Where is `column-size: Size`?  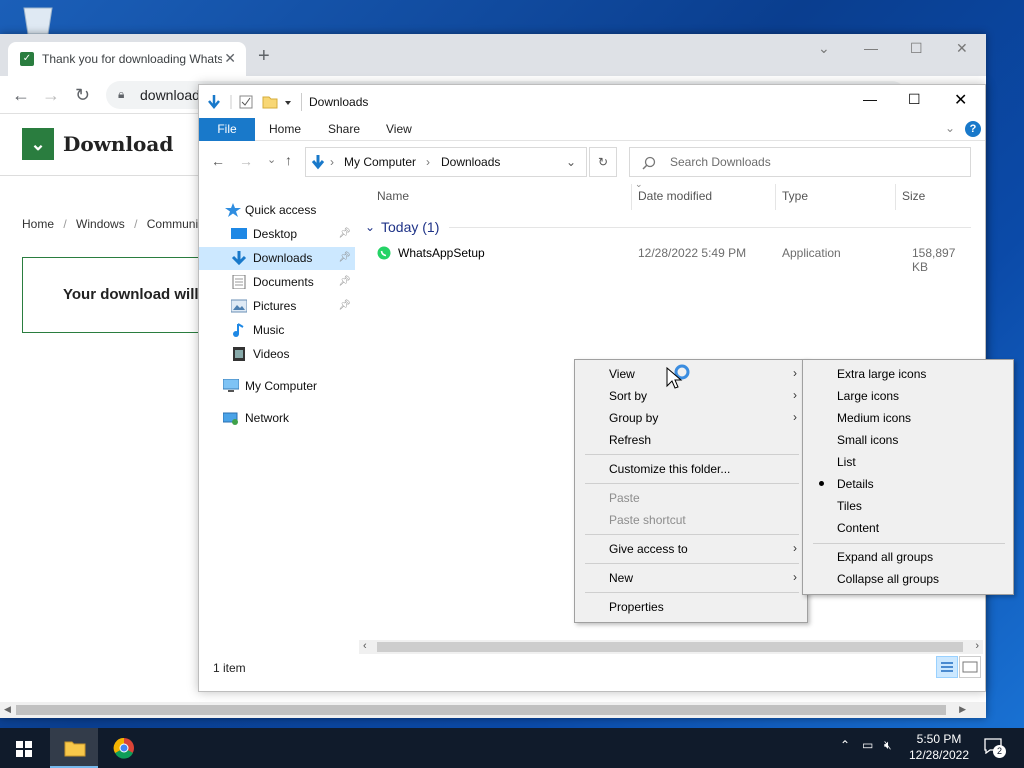 column-size: Size is located at coordinates (913, 196).